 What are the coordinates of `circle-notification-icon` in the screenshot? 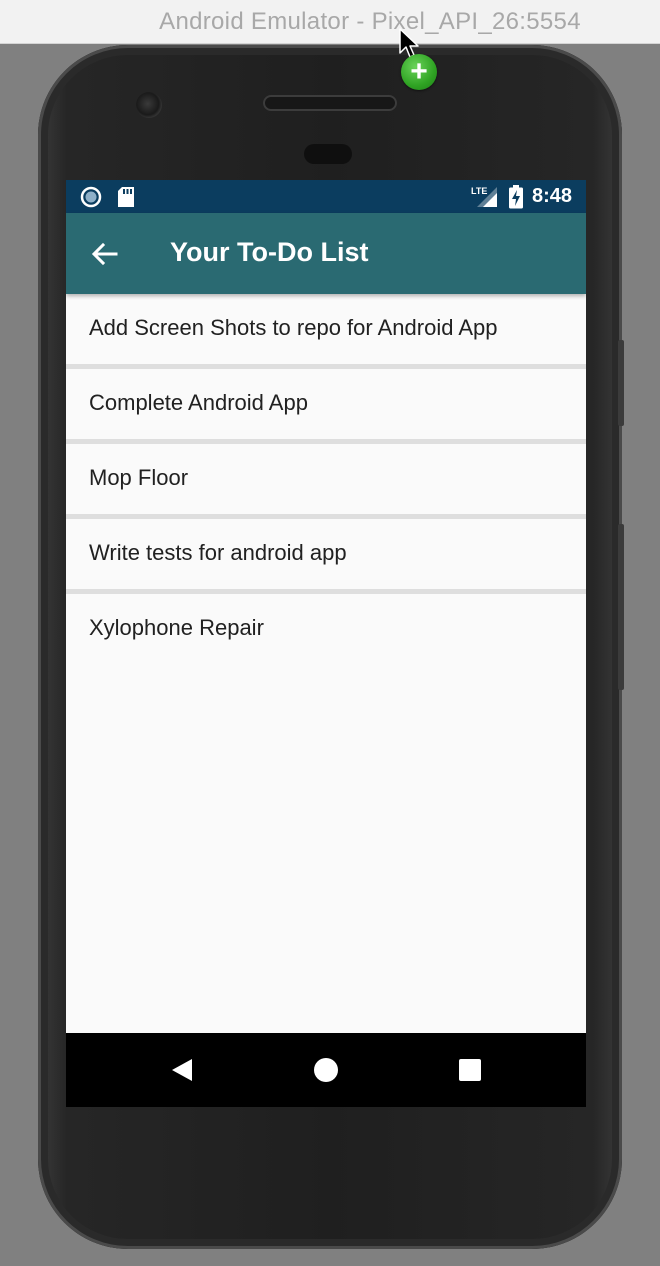 It's located at (91, 197).